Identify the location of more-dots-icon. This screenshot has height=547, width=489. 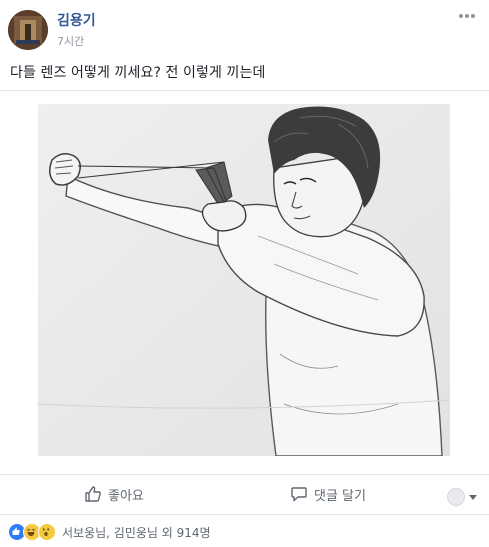
(467, 17).